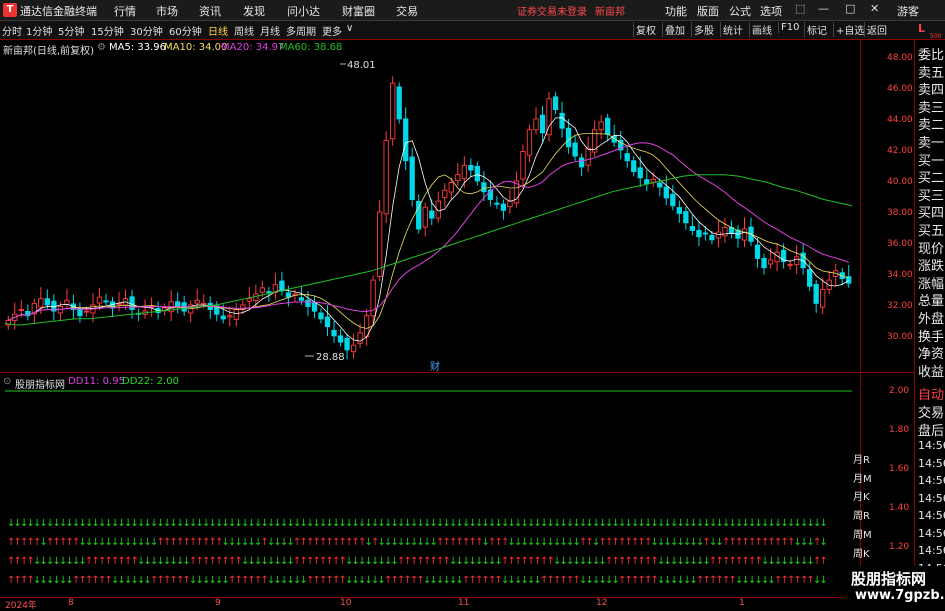 The height and width of the screenshot is (611, 945). What do you see at coordinates (244, 30) in the screenshot?
I see `period-weekly: 周线` at bounding box center [244, 30].